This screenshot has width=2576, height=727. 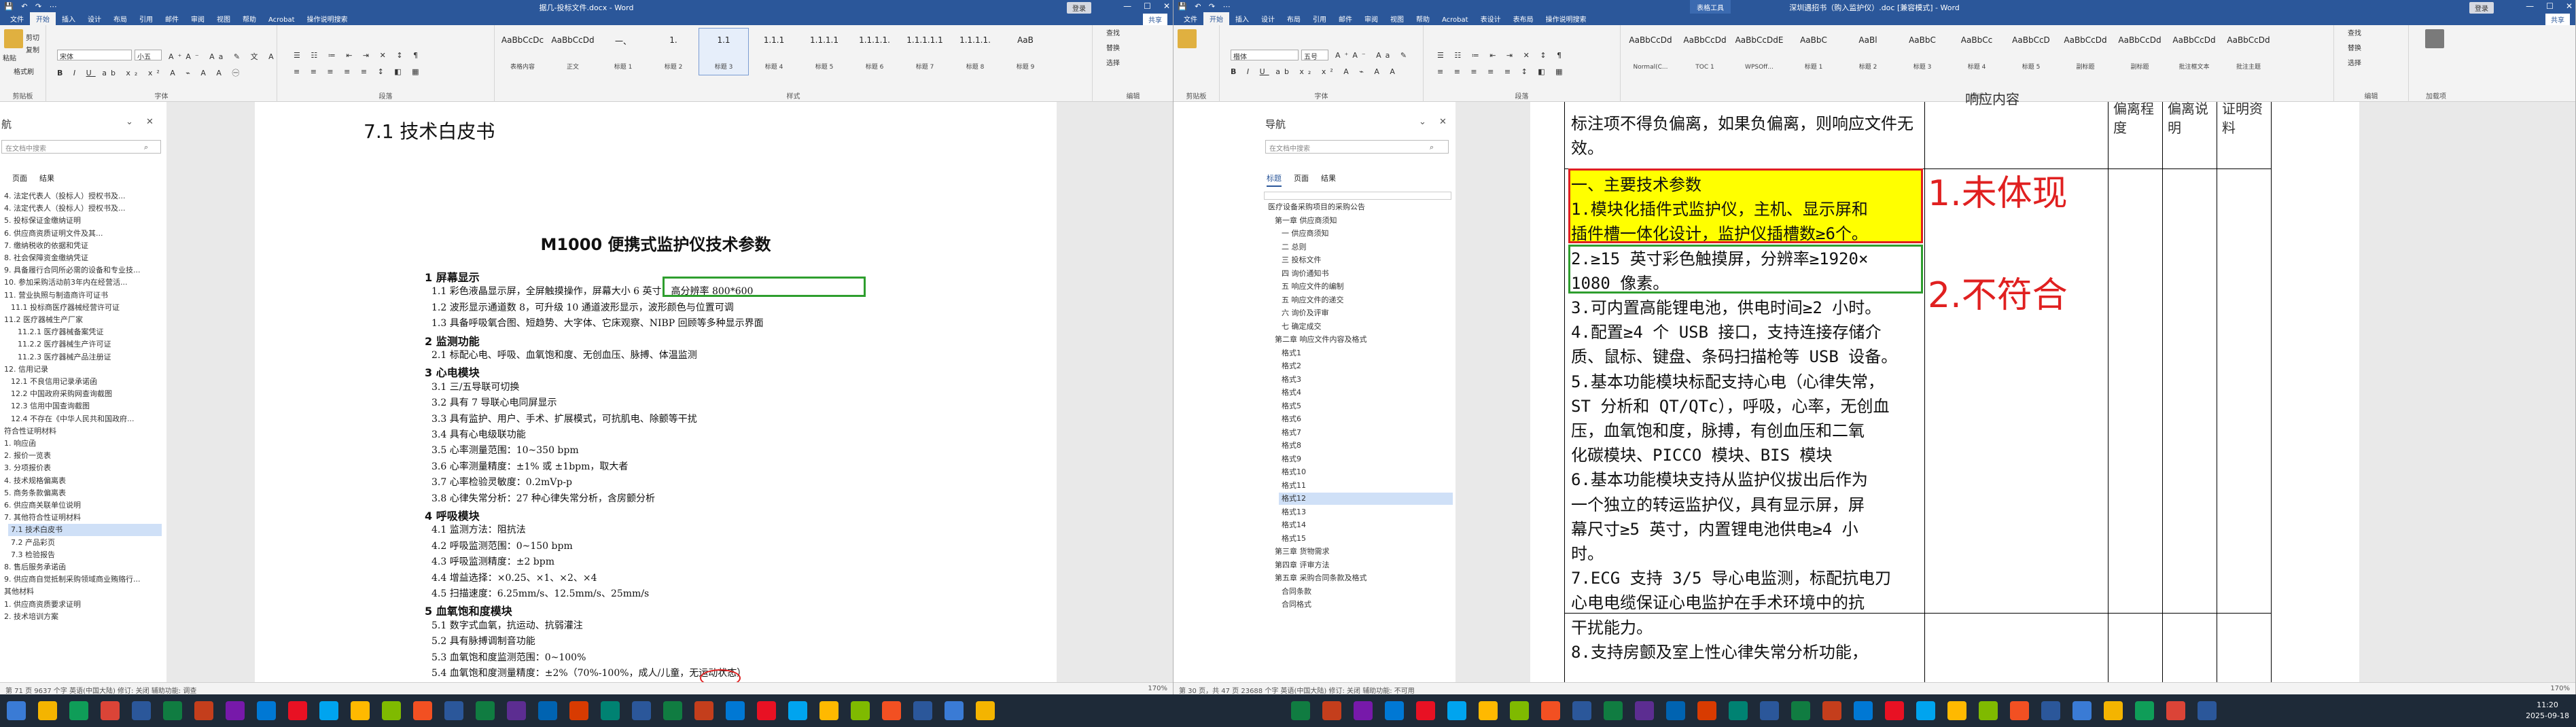 What do you see at coordinates (1366, 446) in the screenshot?
I see `nav-heading-item: 格式8` at bounding box center [1366, 446].